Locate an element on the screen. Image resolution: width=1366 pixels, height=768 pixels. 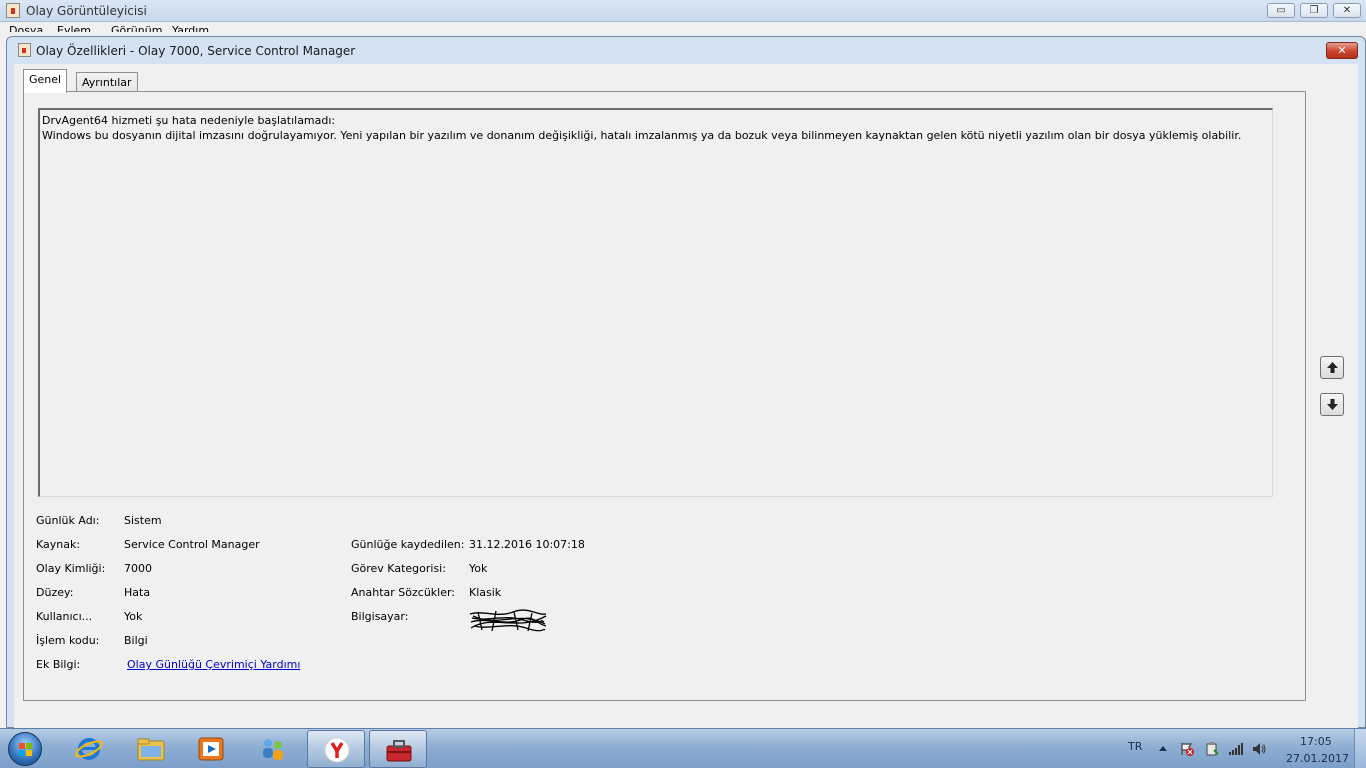
taskbar-media-player is located at coordinates (211, 749).